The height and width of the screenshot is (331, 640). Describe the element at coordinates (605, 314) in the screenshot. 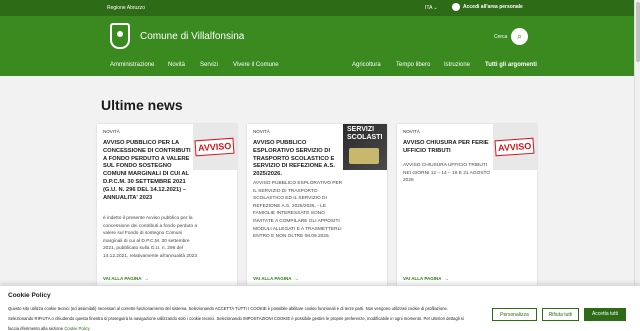

I see `cookie-accept-button: Accetta tutti` at that location.